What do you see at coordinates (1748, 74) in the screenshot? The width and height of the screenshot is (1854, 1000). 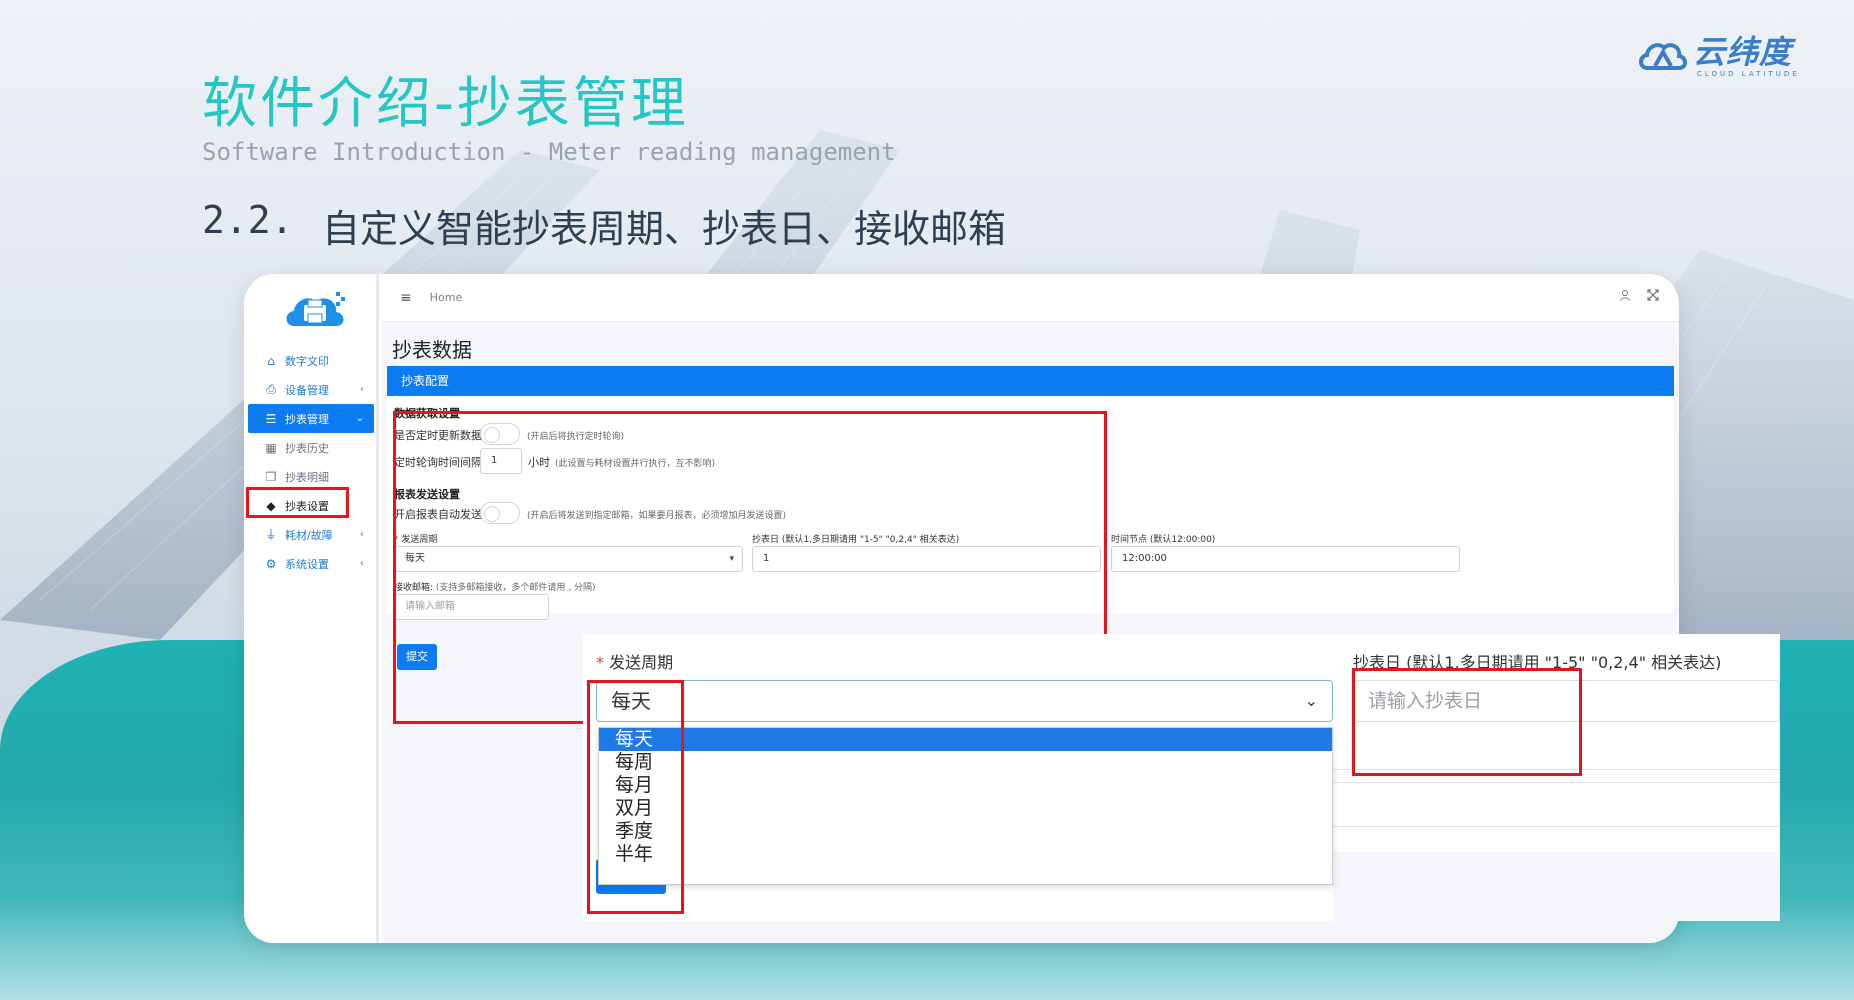 I see `brand-name-en: CLOUD LATITUDE` at bounding box center [1748, 74].